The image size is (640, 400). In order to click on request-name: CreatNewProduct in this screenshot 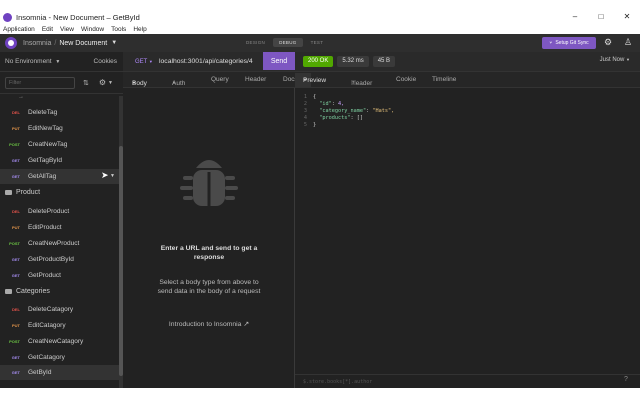, I will do `click(54, 243)`.